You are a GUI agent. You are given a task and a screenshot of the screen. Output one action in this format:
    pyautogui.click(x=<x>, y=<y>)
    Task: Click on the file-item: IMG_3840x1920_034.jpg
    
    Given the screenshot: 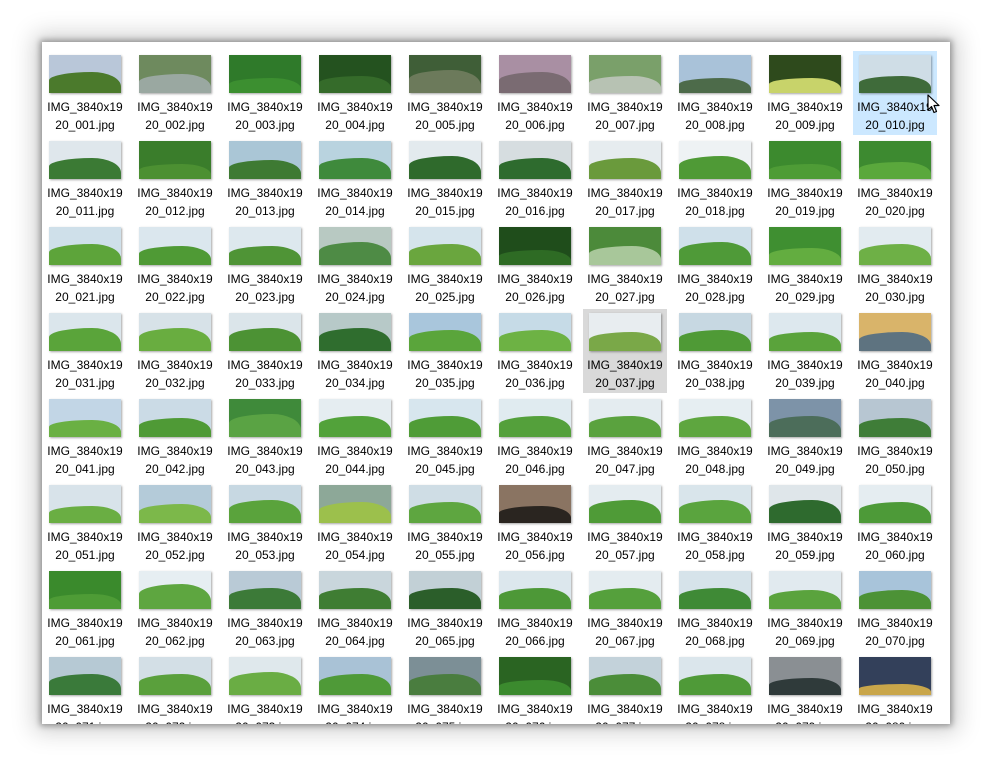 What is the action you would take?
    pyautogui.click(x=355, y=351)
    